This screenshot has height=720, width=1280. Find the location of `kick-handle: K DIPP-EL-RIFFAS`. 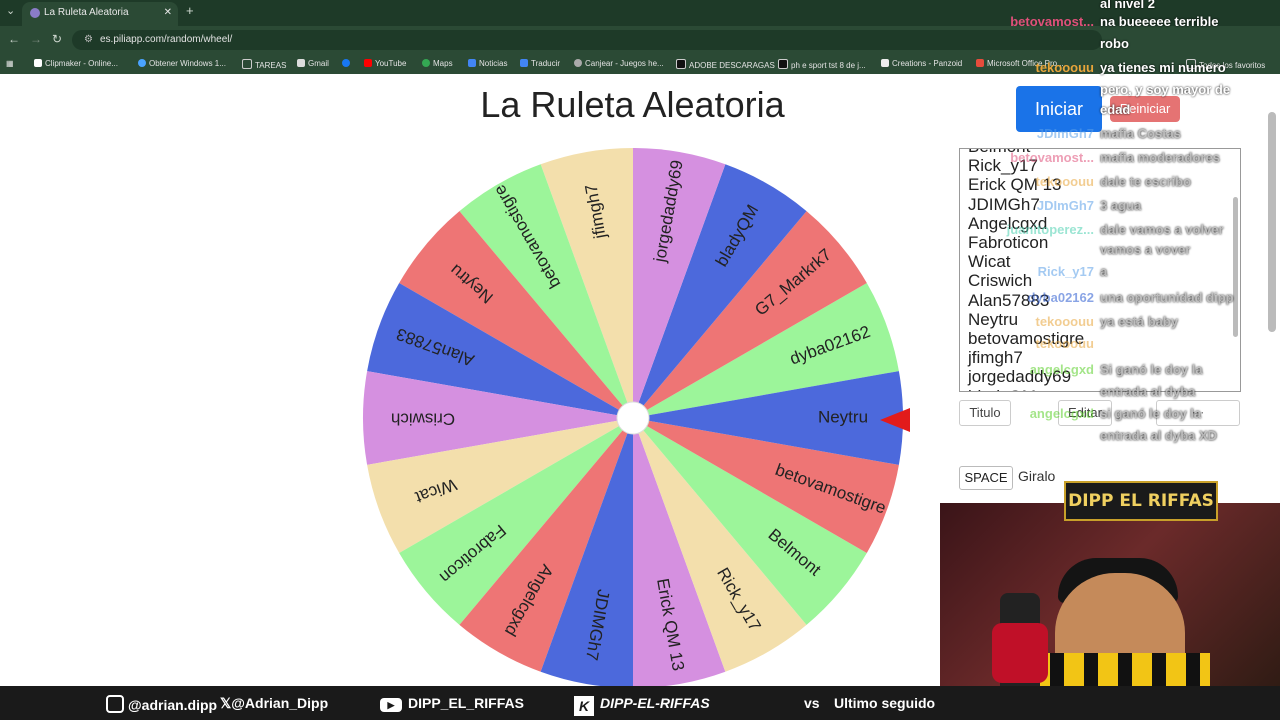

kick-handle: K DIPP-EL-RIFFAS is located at coordinates (642, 705).